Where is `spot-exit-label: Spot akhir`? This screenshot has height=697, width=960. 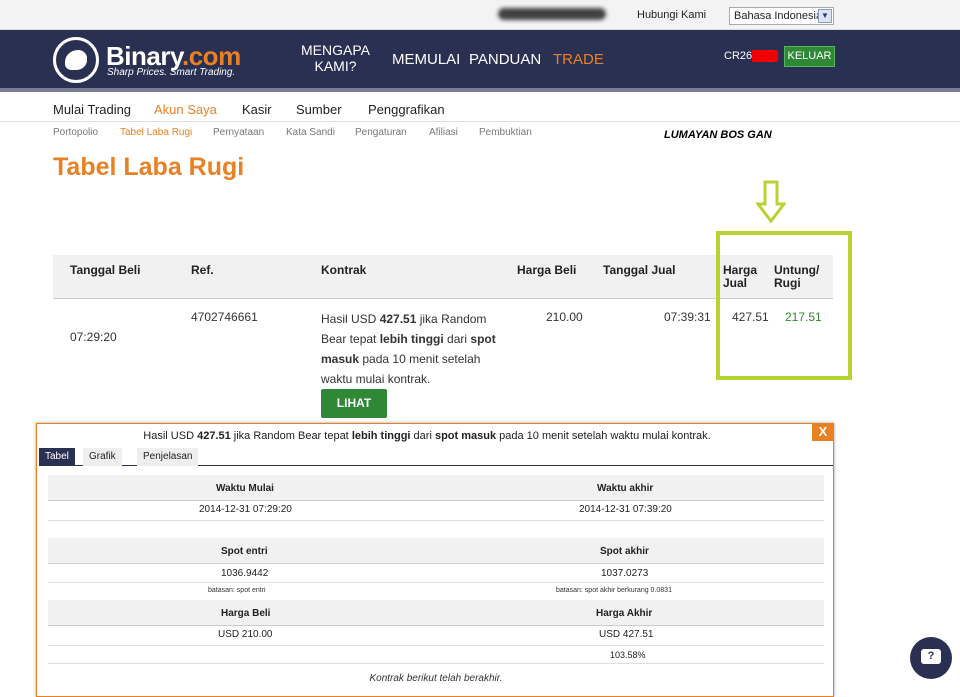 spot-exit-label: Spot akhir is located at coordinates (624, 551).